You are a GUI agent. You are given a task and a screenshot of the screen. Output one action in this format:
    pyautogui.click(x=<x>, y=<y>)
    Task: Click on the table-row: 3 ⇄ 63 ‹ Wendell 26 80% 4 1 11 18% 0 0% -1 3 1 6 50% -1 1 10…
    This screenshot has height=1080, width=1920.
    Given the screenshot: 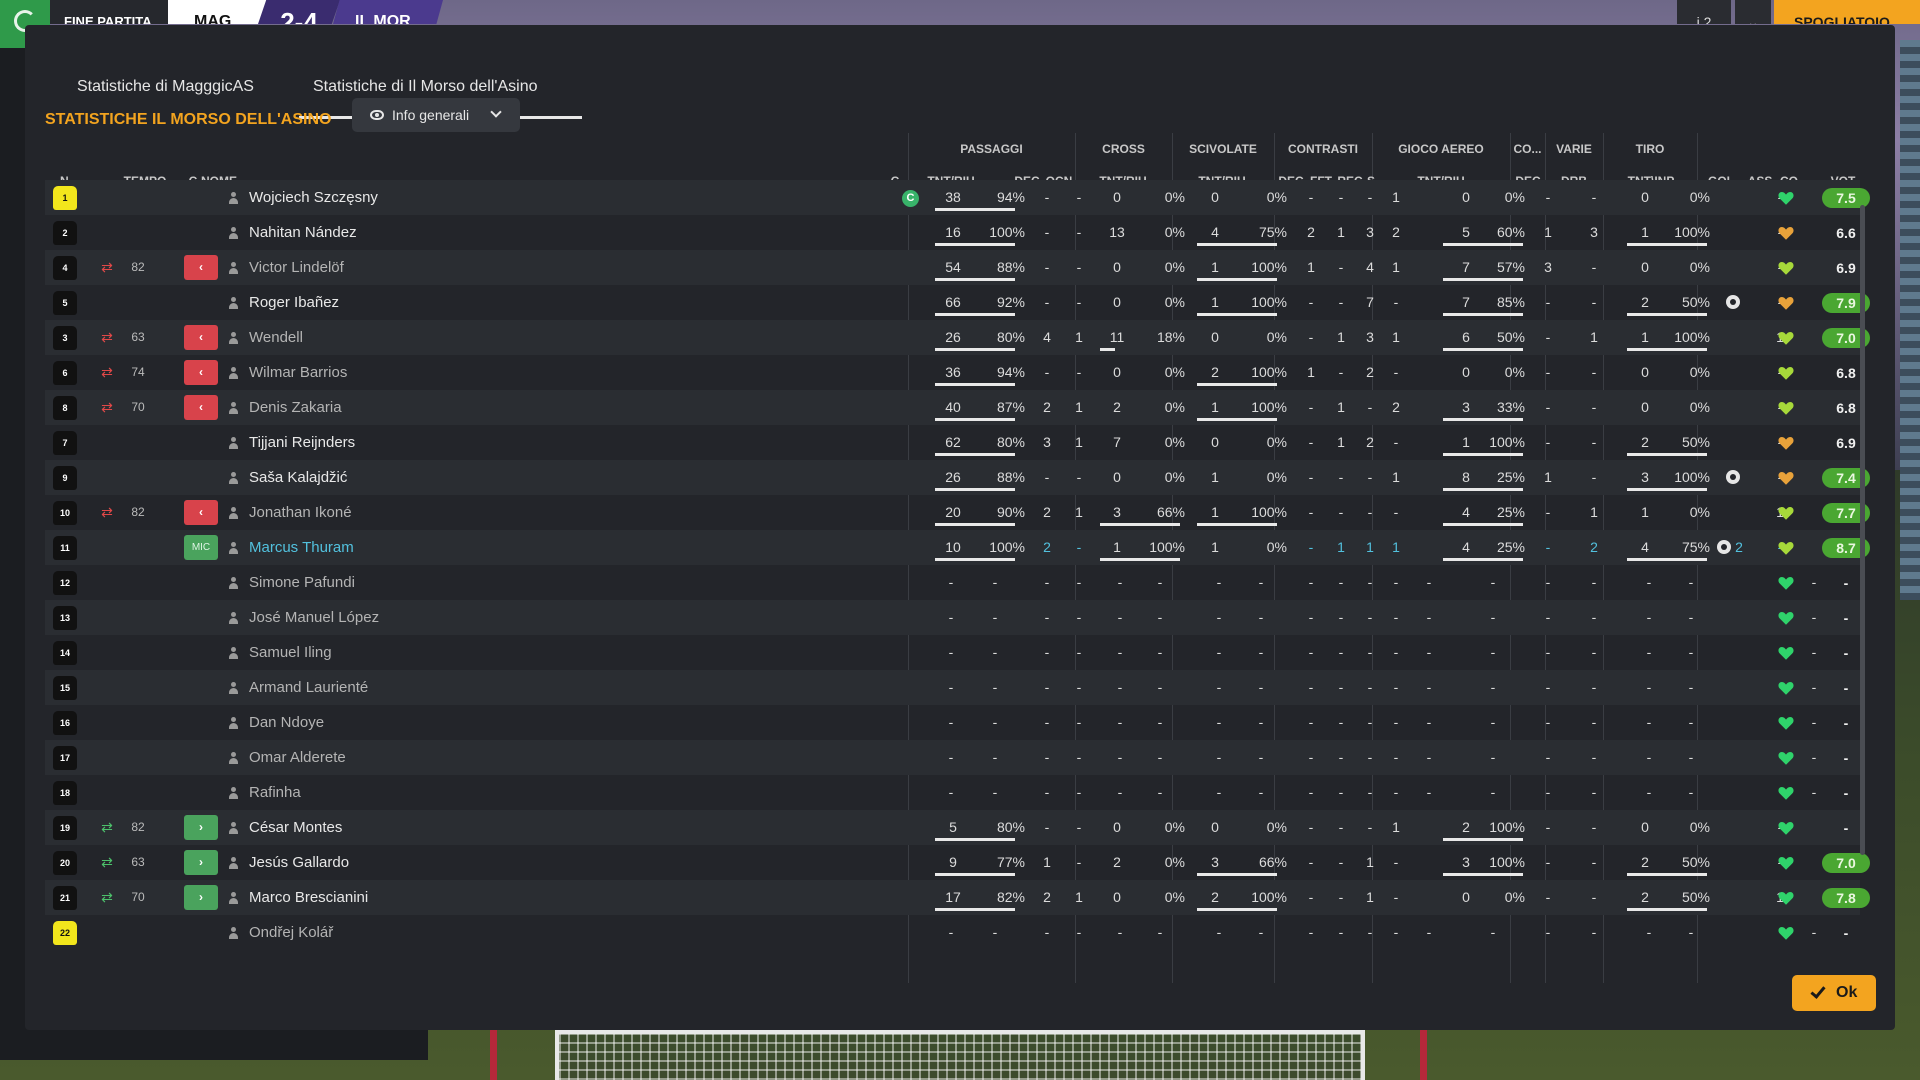 What is the action you would take?
    pyautogui.click(x=957, y=337)
    